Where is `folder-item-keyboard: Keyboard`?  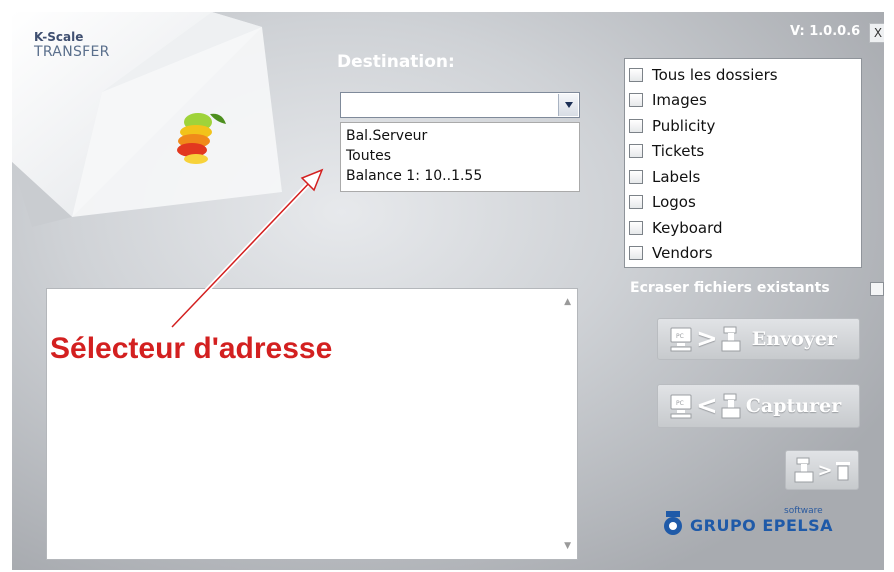 folder-item-keyboard: Keyboard is located at coordinates (745, 228).